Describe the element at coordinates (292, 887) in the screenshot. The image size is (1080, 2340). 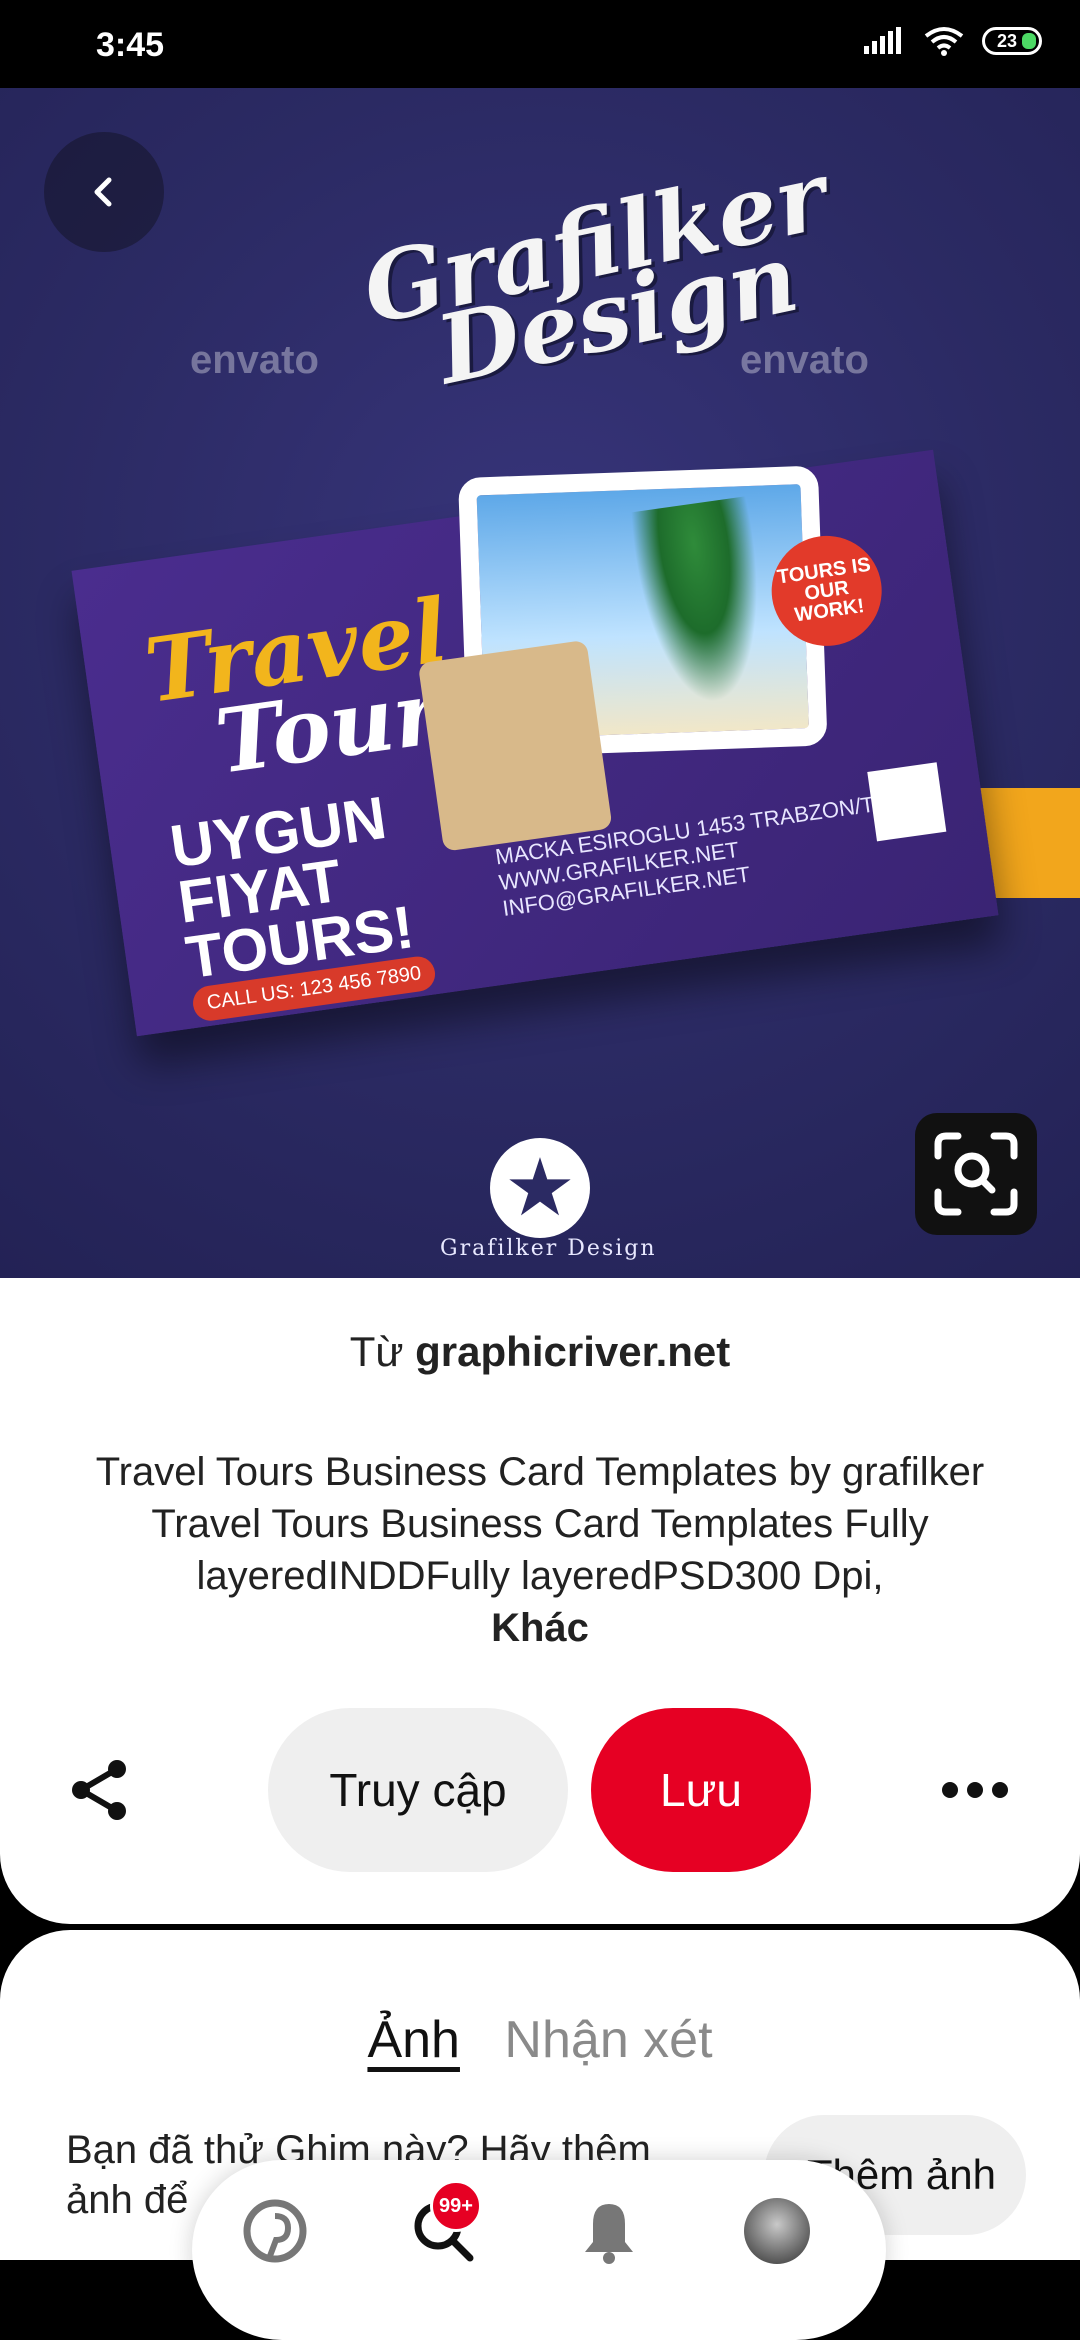
I see `card-subtitle: UYGUN FIYAT TOURS!` at that location.